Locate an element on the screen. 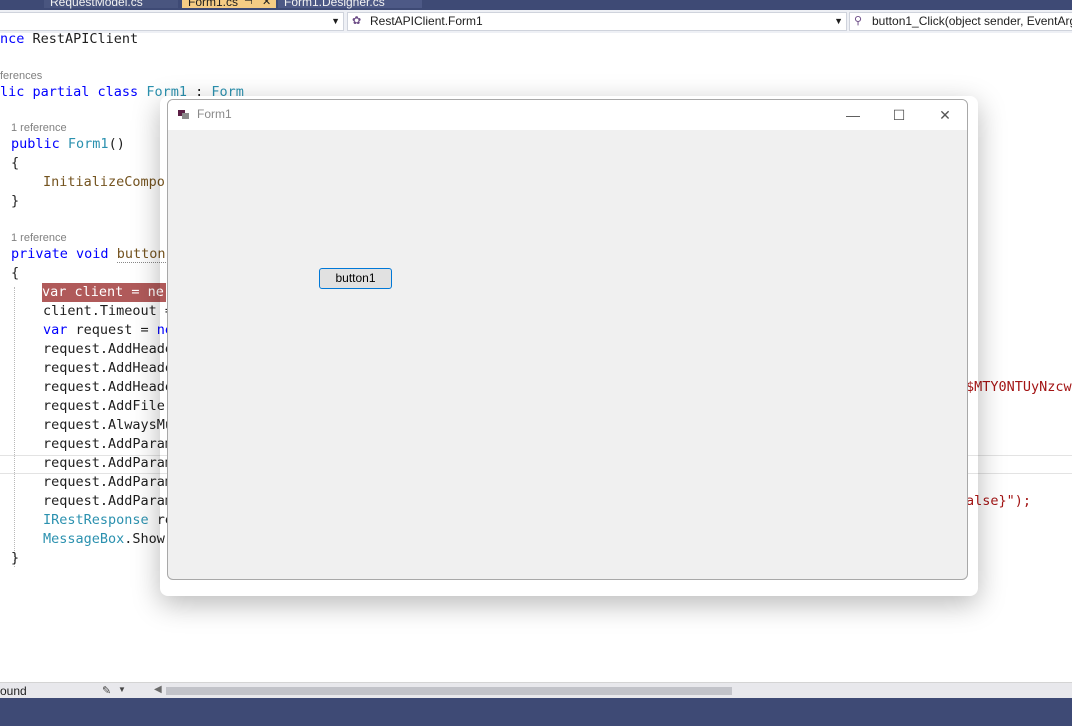 The width and height of the screenshot is (1072, 726). editor-bottom-bar: ound ✎ ▼ ◀ is located at coordinates (536, 690).